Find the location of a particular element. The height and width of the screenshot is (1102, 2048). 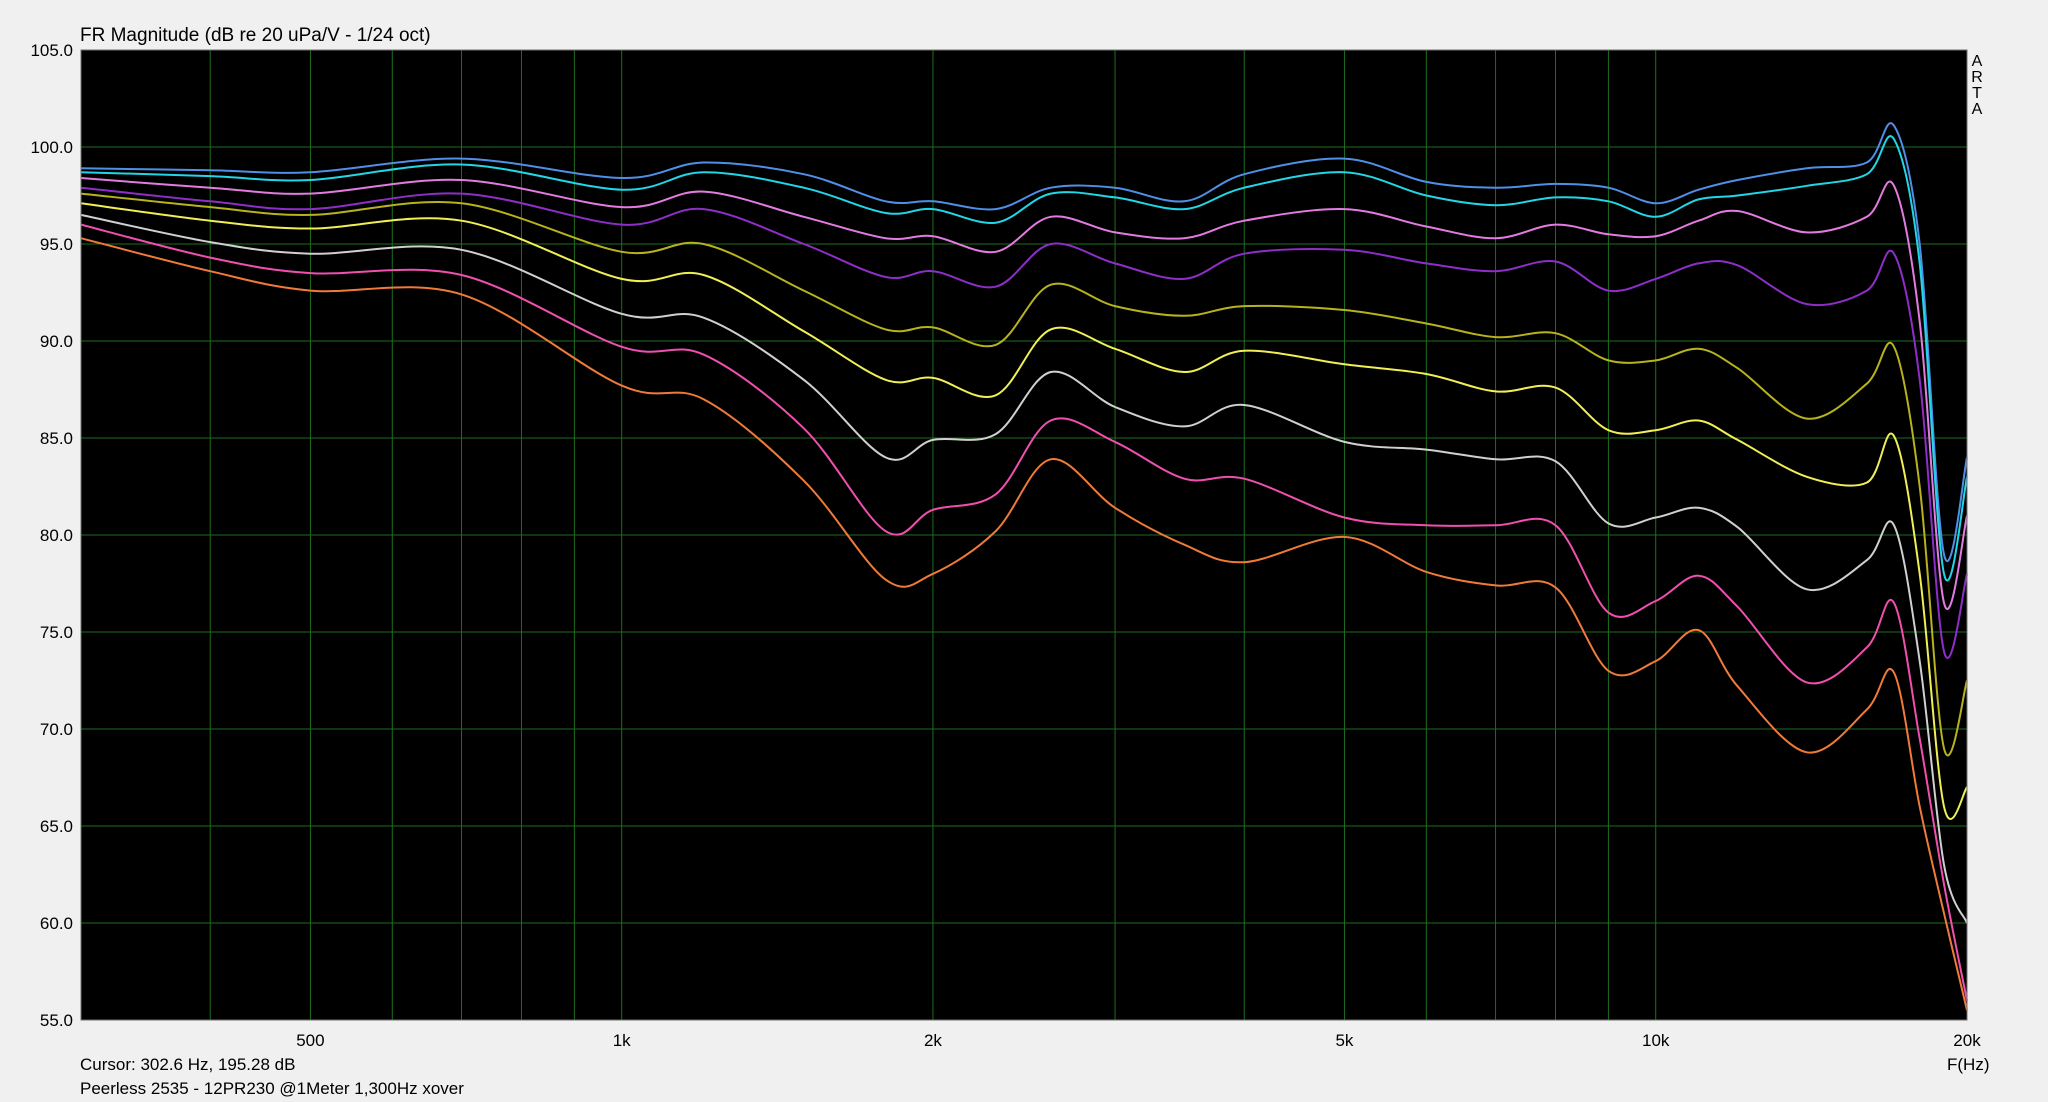

y-tick-label: 105.0 is located at coordinates (51, 50).